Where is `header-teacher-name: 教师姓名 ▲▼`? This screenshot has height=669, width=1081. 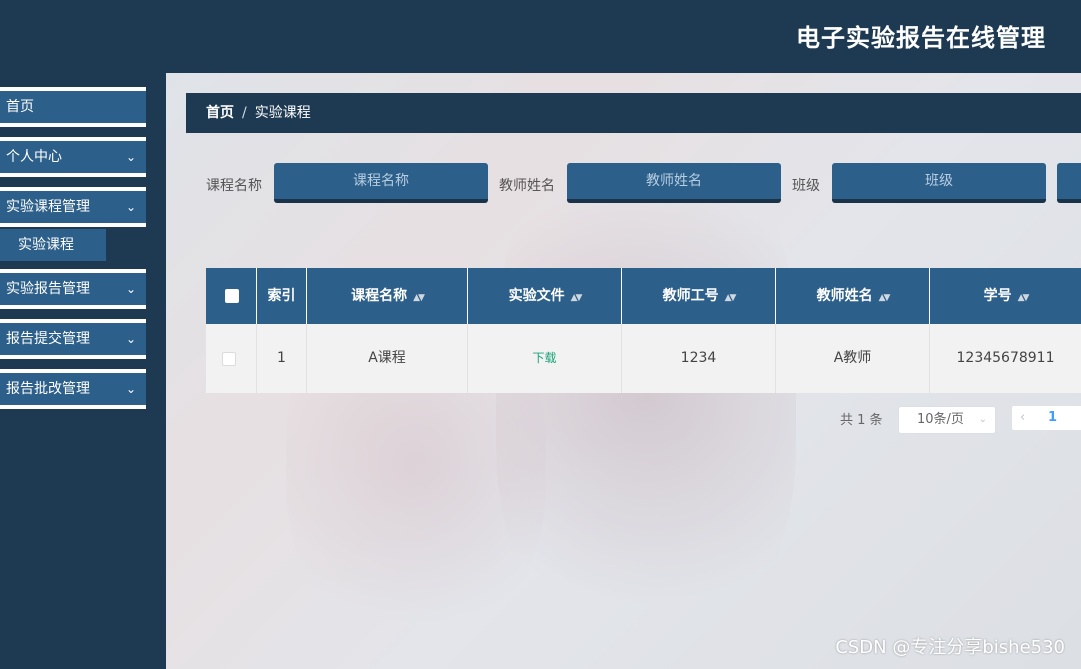 header-teacher-name: 教师姓名 ▲▼ is located at coordinates (853, 296).